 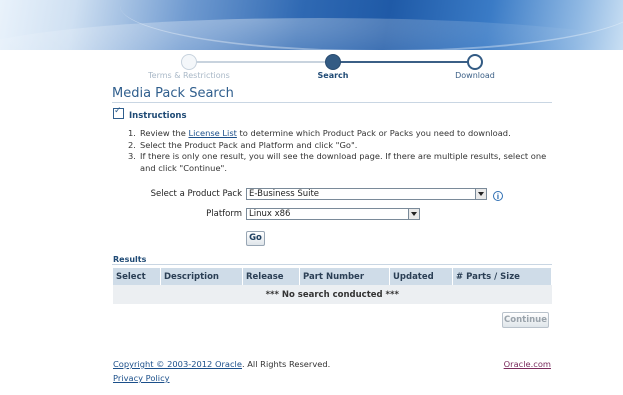 I want to click on instruction-number: 1., so click(x=132, y=133).